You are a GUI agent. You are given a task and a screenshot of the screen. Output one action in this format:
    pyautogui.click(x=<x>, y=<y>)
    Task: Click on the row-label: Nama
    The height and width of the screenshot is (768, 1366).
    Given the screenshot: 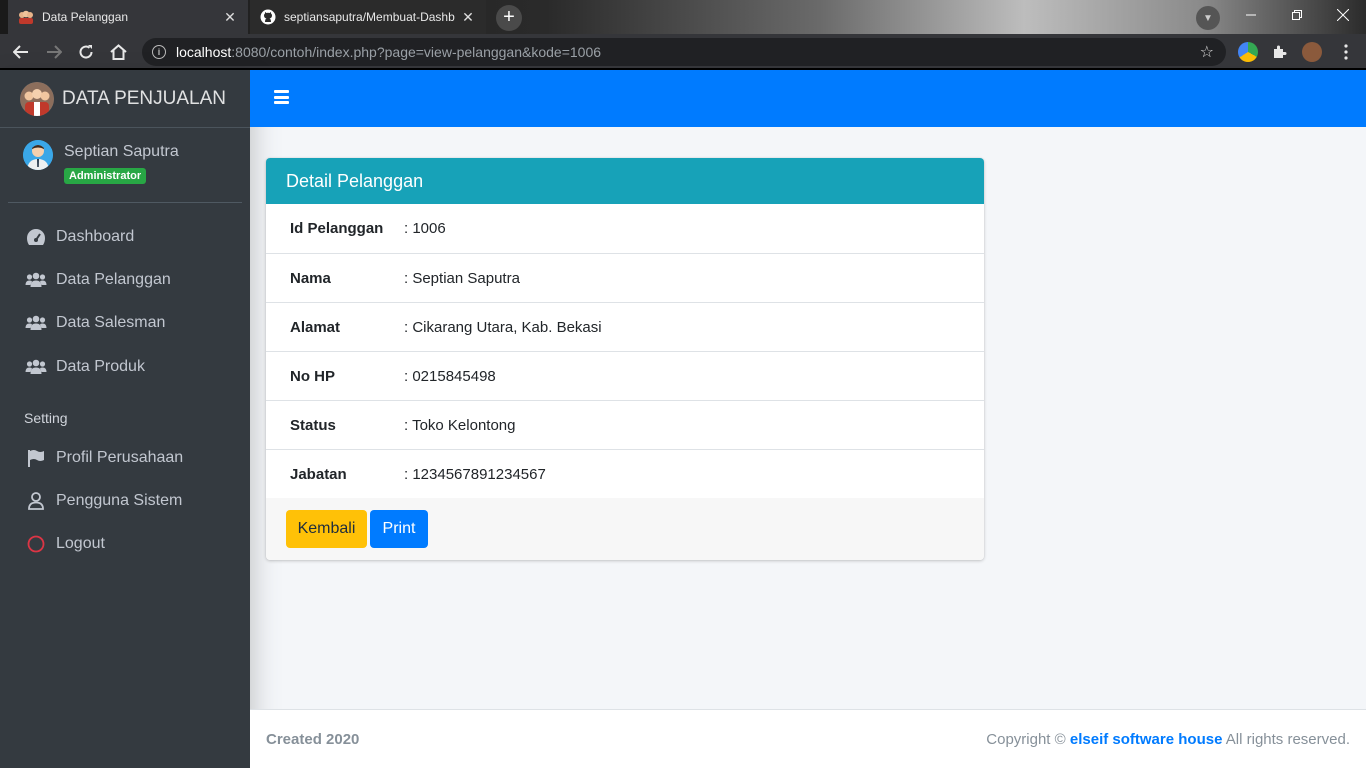 What is the action you would take?
    pyautogui.click(x=310, y=278)
    